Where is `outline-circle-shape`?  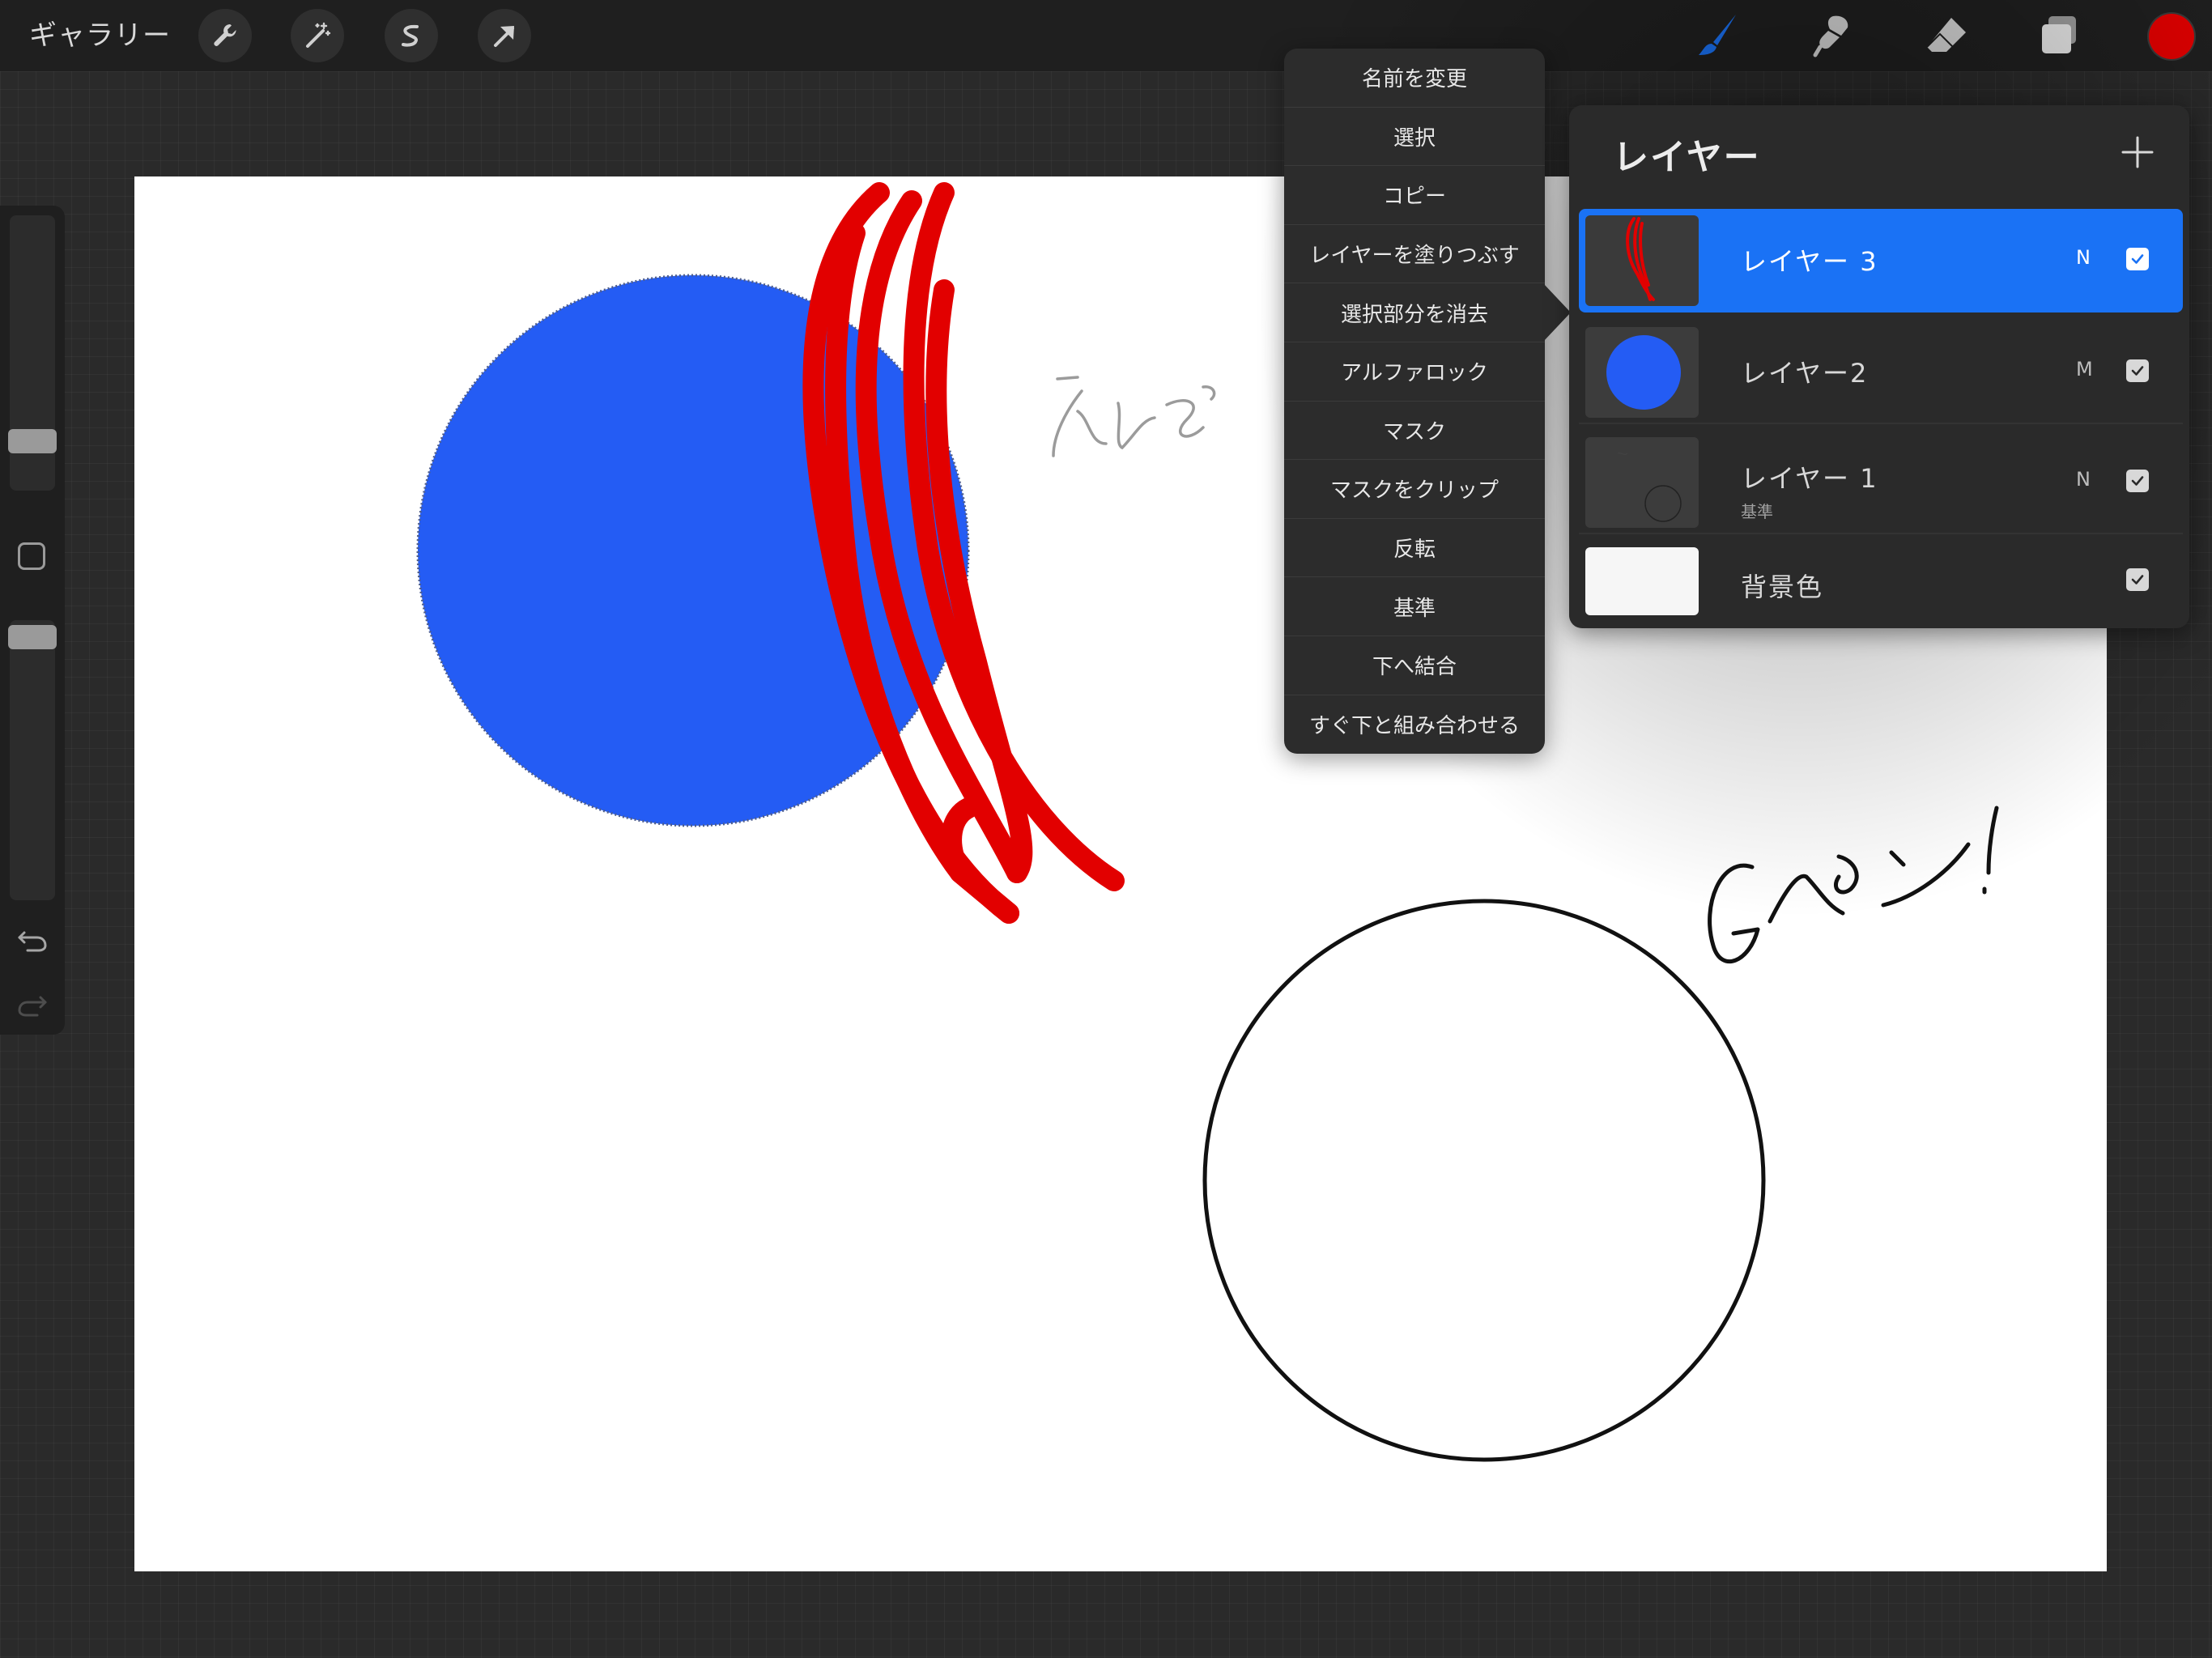 outline-circle-shape is located at coordinates (1484, 1180).